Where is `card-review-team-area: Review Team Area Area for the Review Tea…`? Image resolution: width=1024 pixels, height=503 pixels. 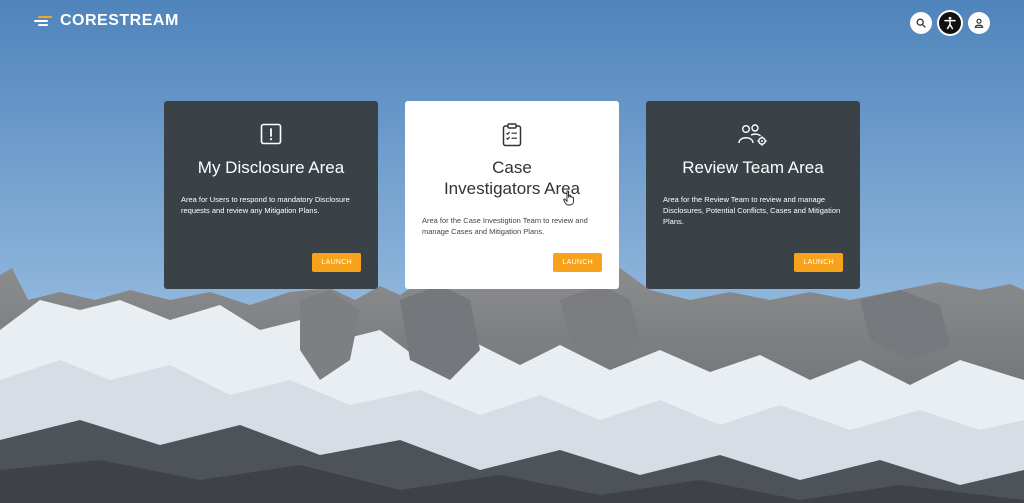
card-review-team-area: Review Team Area Area for the Review Tea… is located at coordinates (753, 195).